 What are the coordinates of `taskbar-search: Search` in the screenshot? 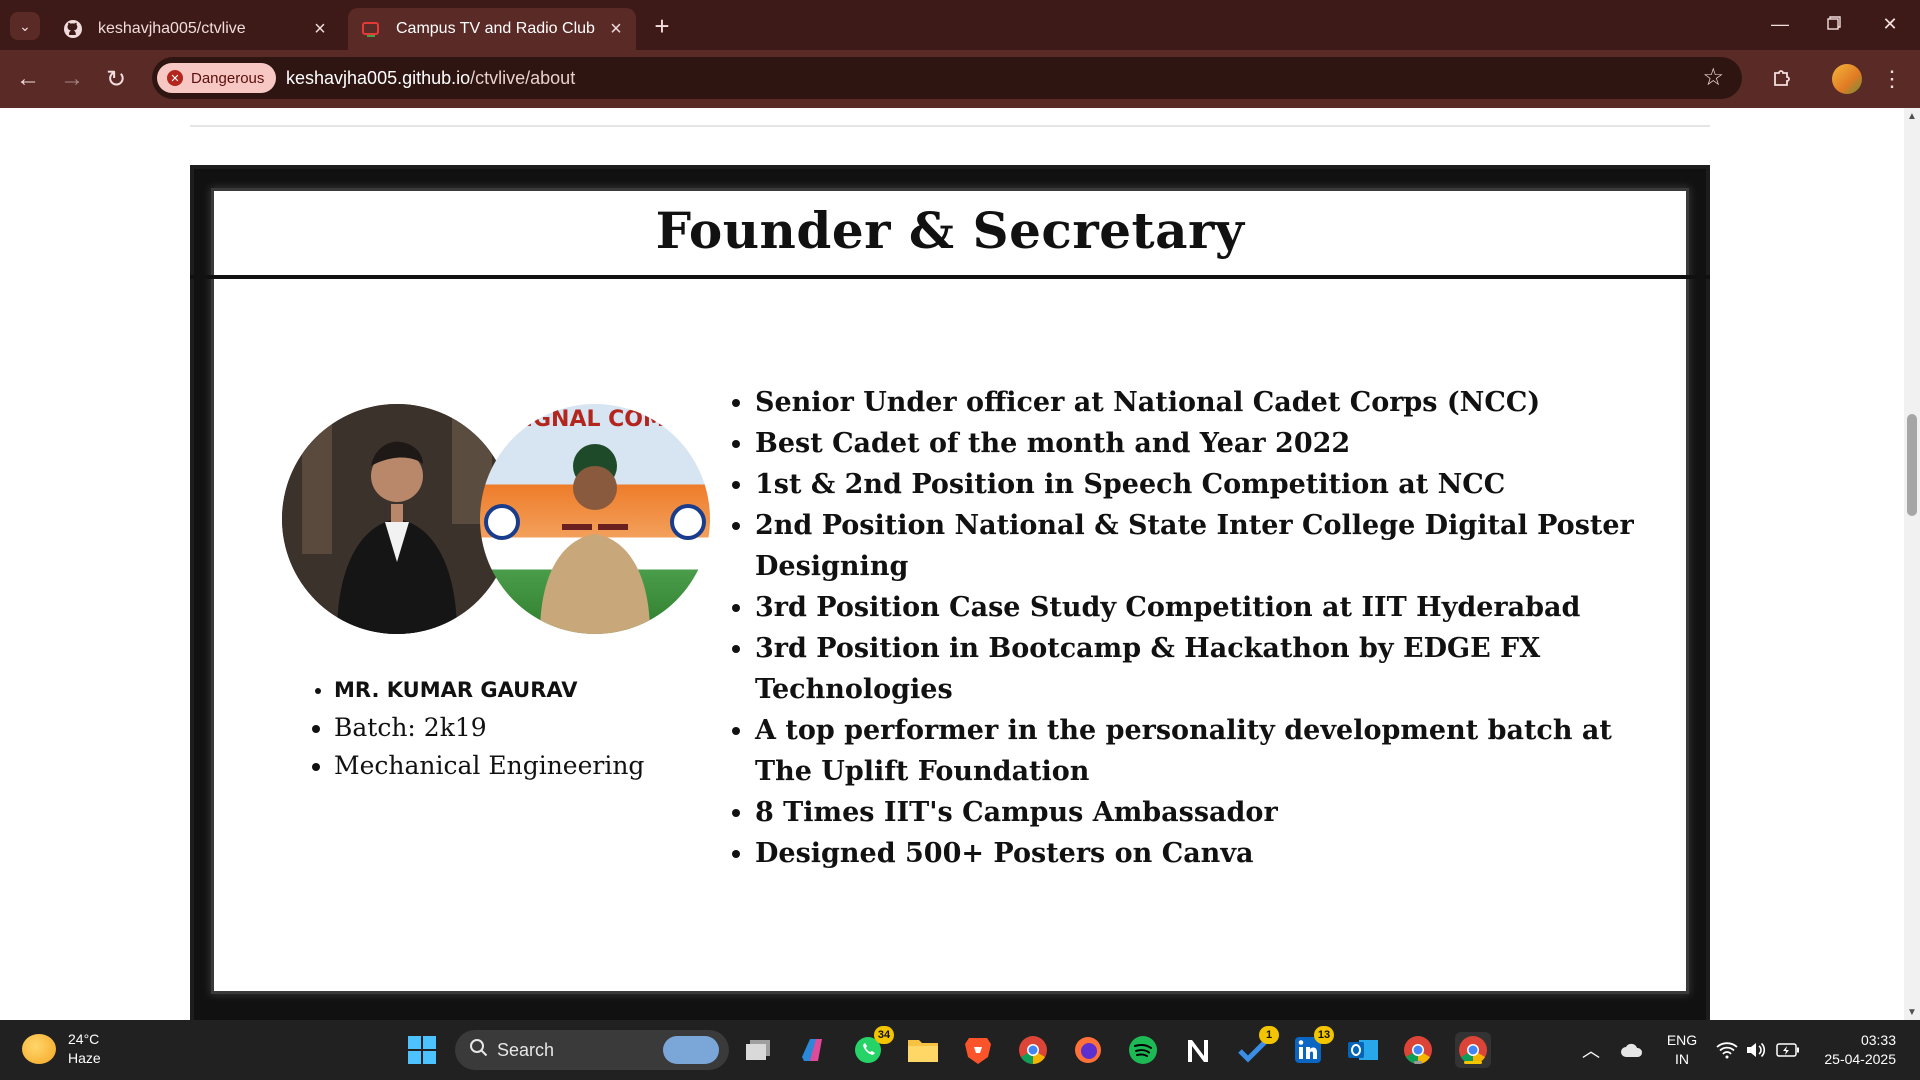 It's located at (592, 1050).